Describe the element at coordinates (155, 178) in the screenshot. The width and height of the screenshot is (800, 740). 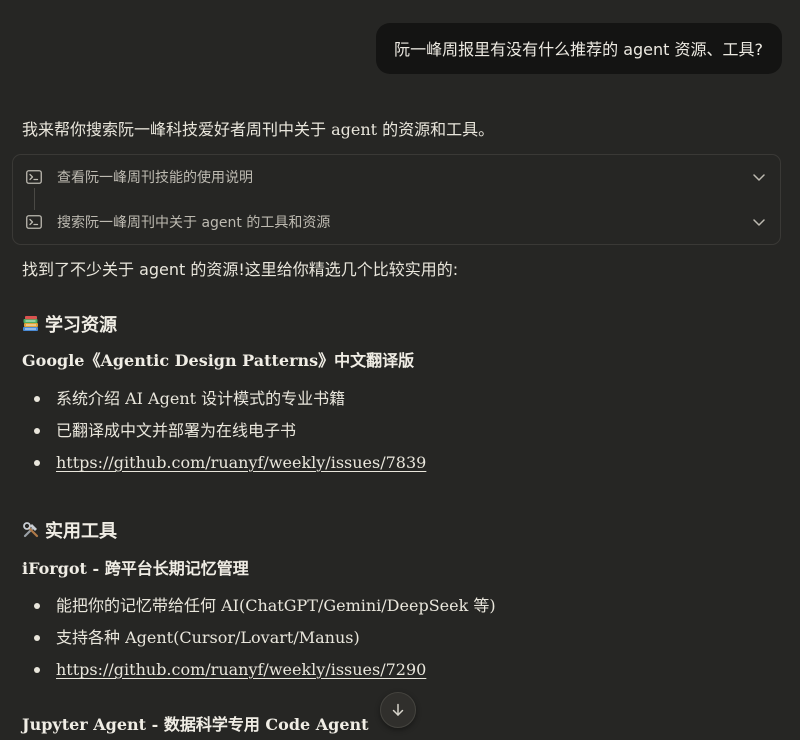
I see `tool-call-label-1: 查看阮一峰周刊技能的使用说明` at that location.